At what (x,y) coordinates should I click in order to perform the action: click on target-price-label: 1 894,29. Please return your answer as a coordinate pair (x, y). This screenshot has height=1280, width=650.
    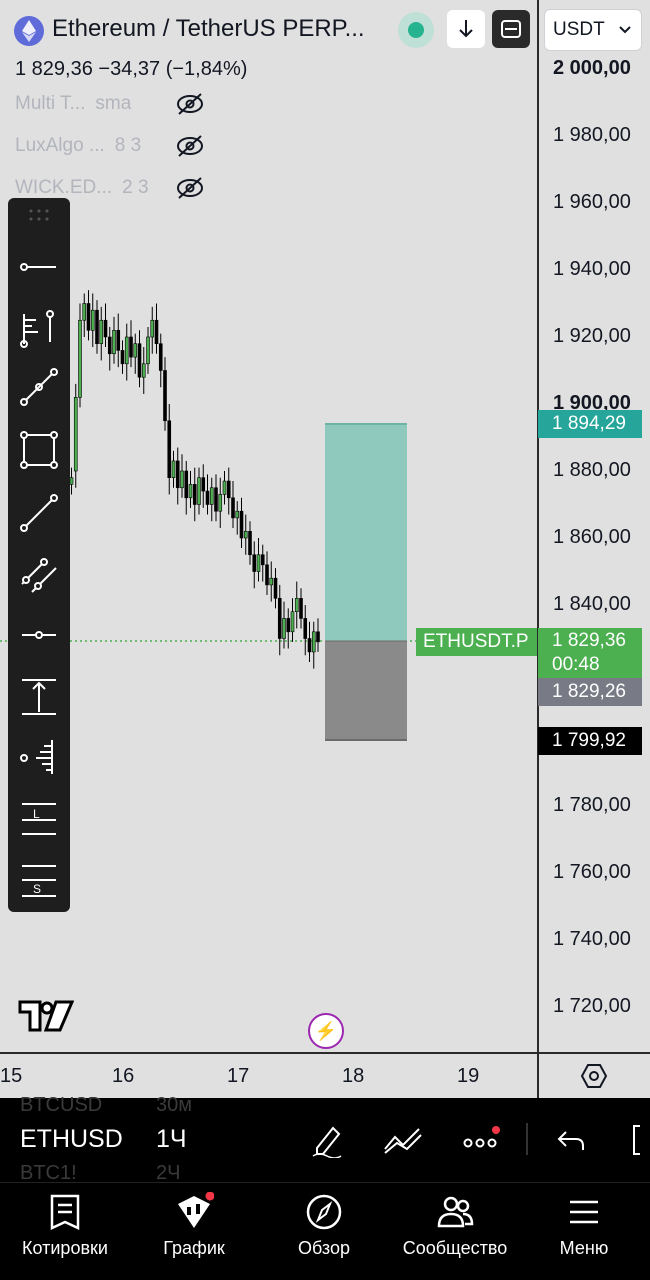
    Looking at the image, I should click on (590, 424).